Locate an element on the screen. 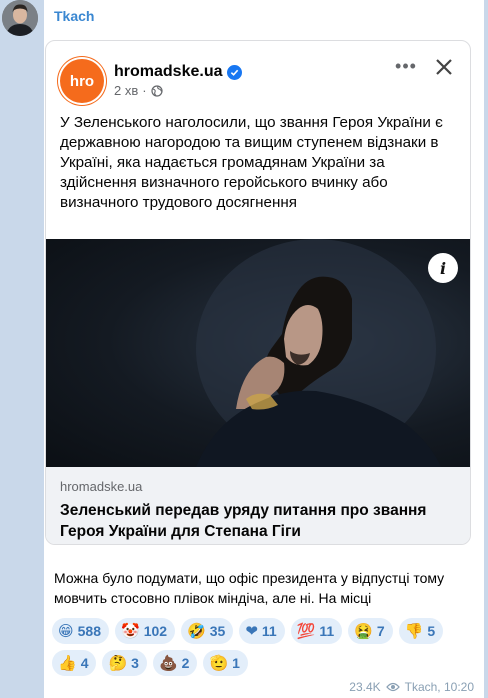 The image size is (488, 698). verified-badge-icon is located at coordinates (235, 72).